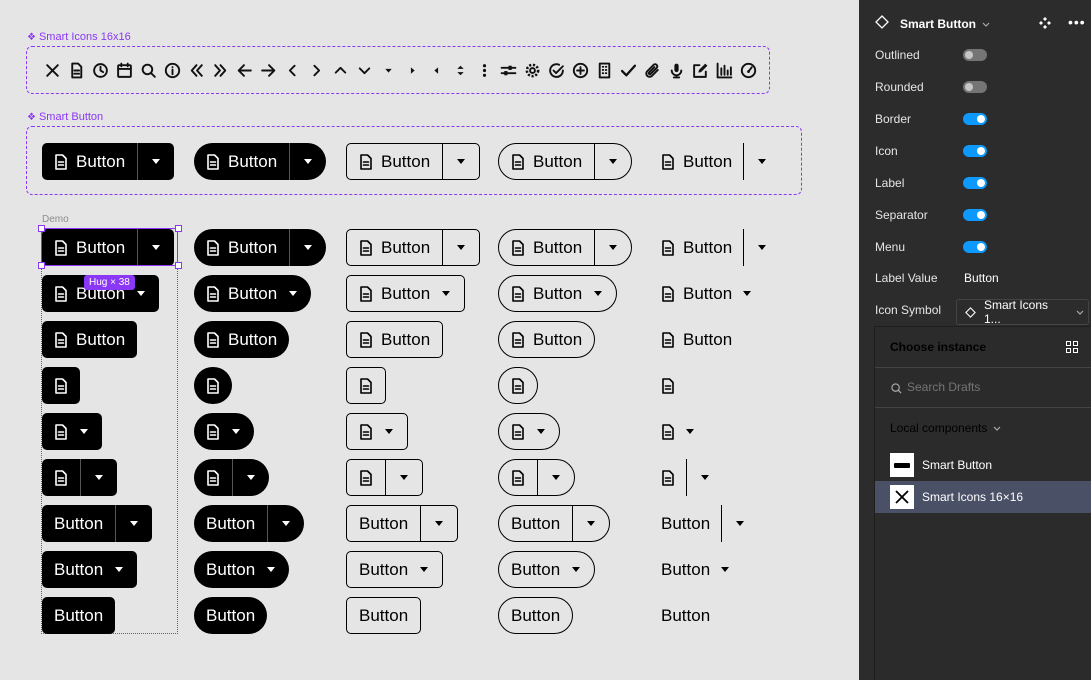 This screenshot has width=1091, height=680. I want to click on chevron-down-icon, so click(364, 70).